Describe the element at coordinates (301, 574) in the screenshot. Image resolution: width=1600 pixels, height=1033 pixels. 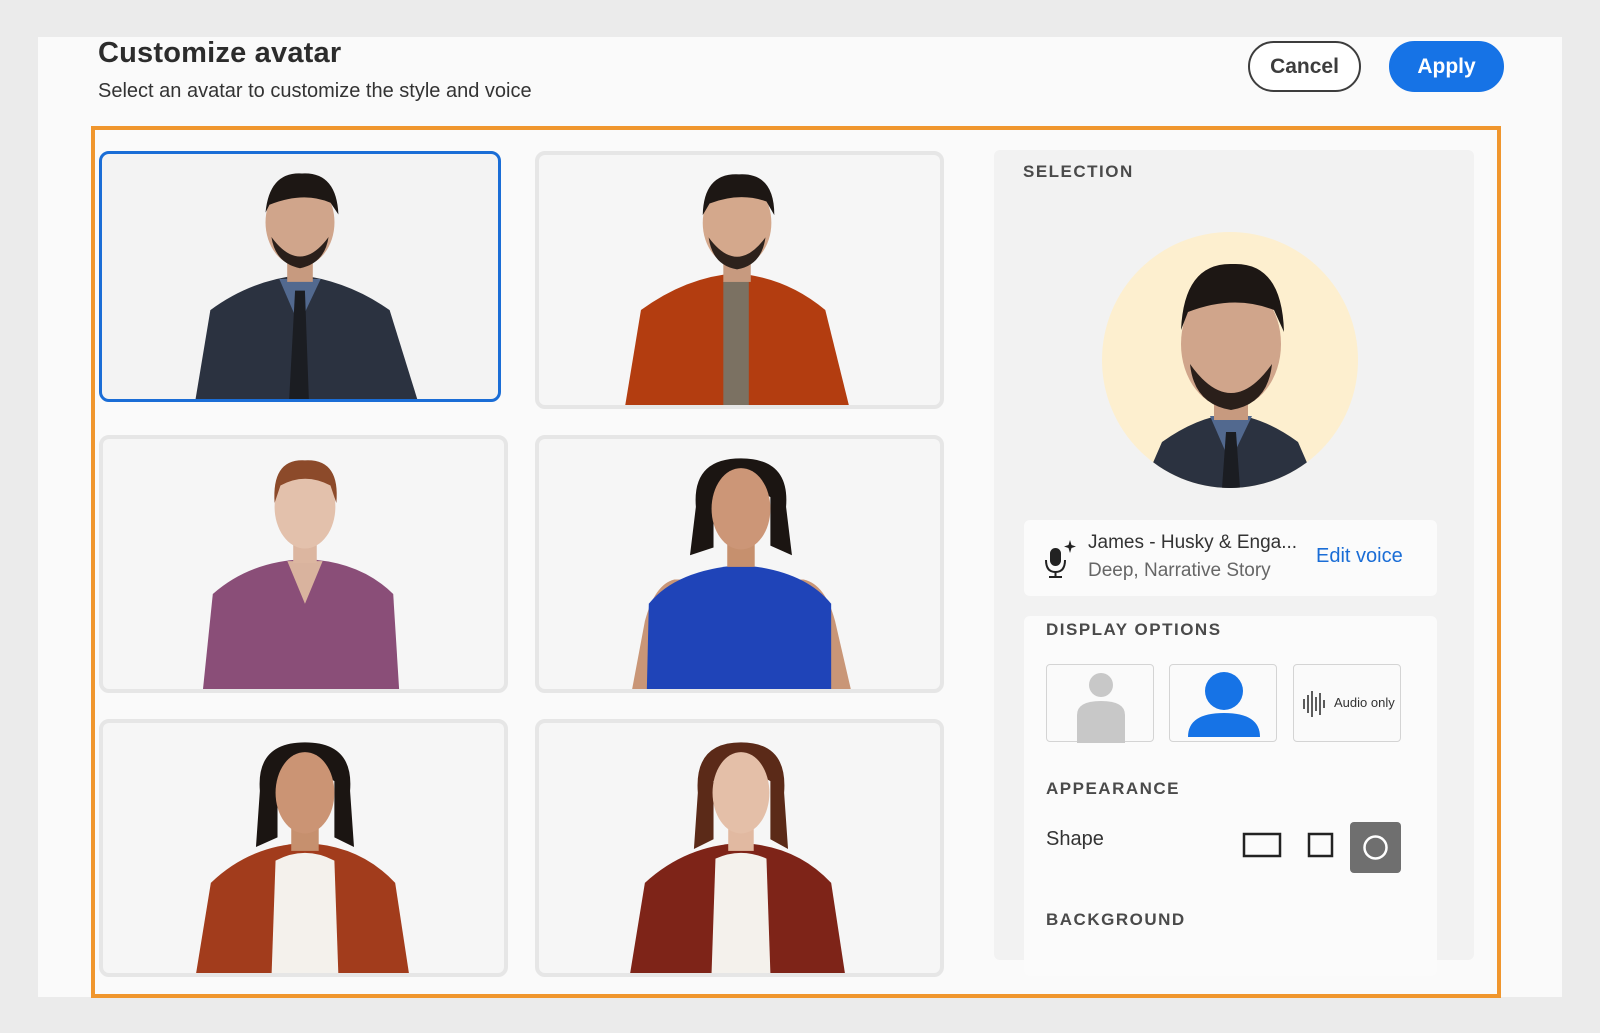
I see `avatar-woman-purple-image` at that location.